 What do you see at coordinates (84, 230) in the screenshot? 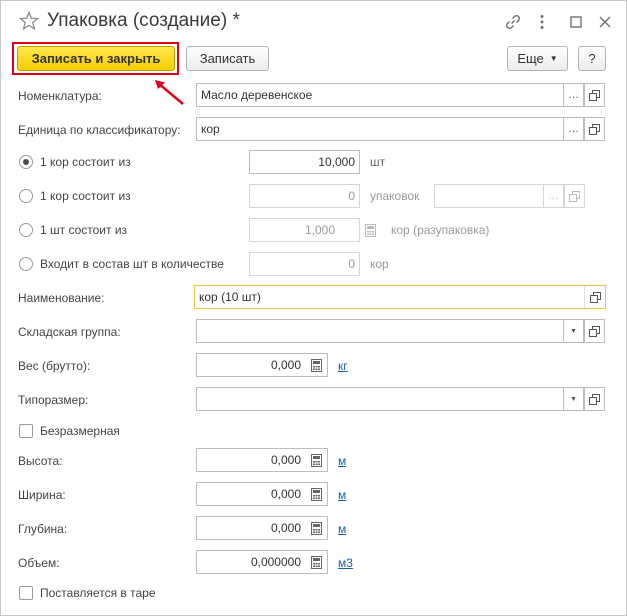
I see `option-label-3: 1 шт состоит из` at bounding box center [84, 230].